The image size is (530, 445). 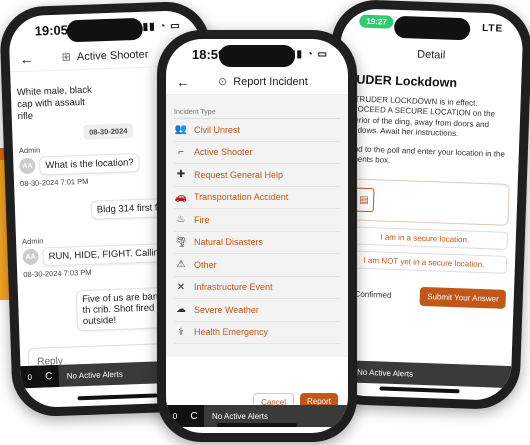 I want to click on incident-type-label: Fire, so click(x=202, y=219).